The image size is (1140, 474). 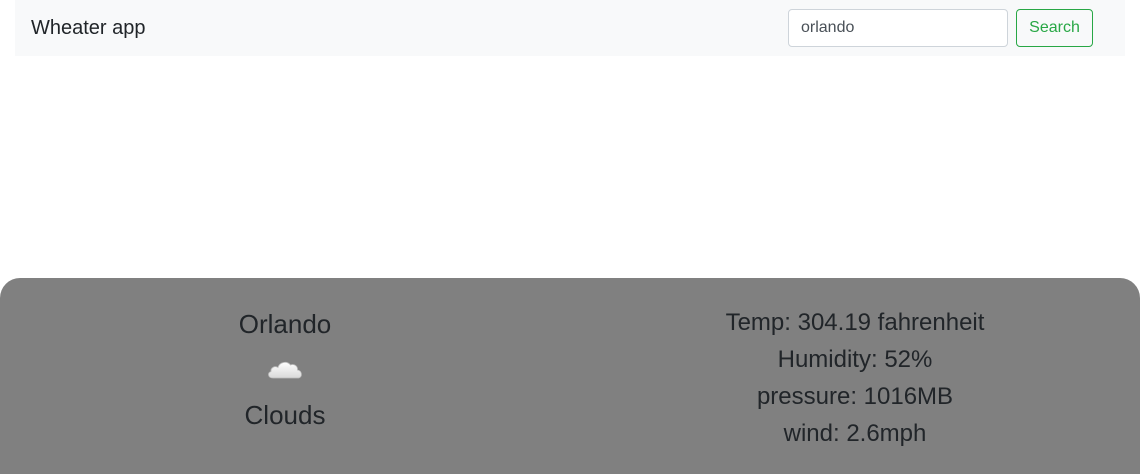 I want to click on humidity-text: Humidity: 52%, so click(x=855, y=359).